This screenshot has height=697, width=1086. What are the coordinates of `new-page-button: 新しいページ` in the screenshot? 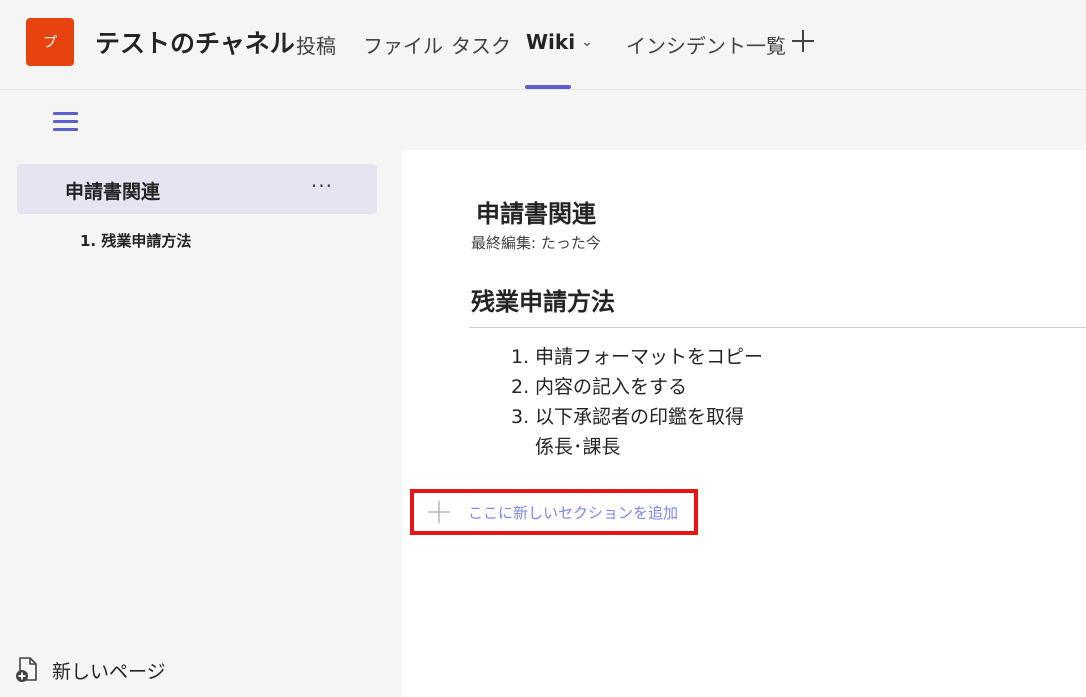 It's located at (90, 670).